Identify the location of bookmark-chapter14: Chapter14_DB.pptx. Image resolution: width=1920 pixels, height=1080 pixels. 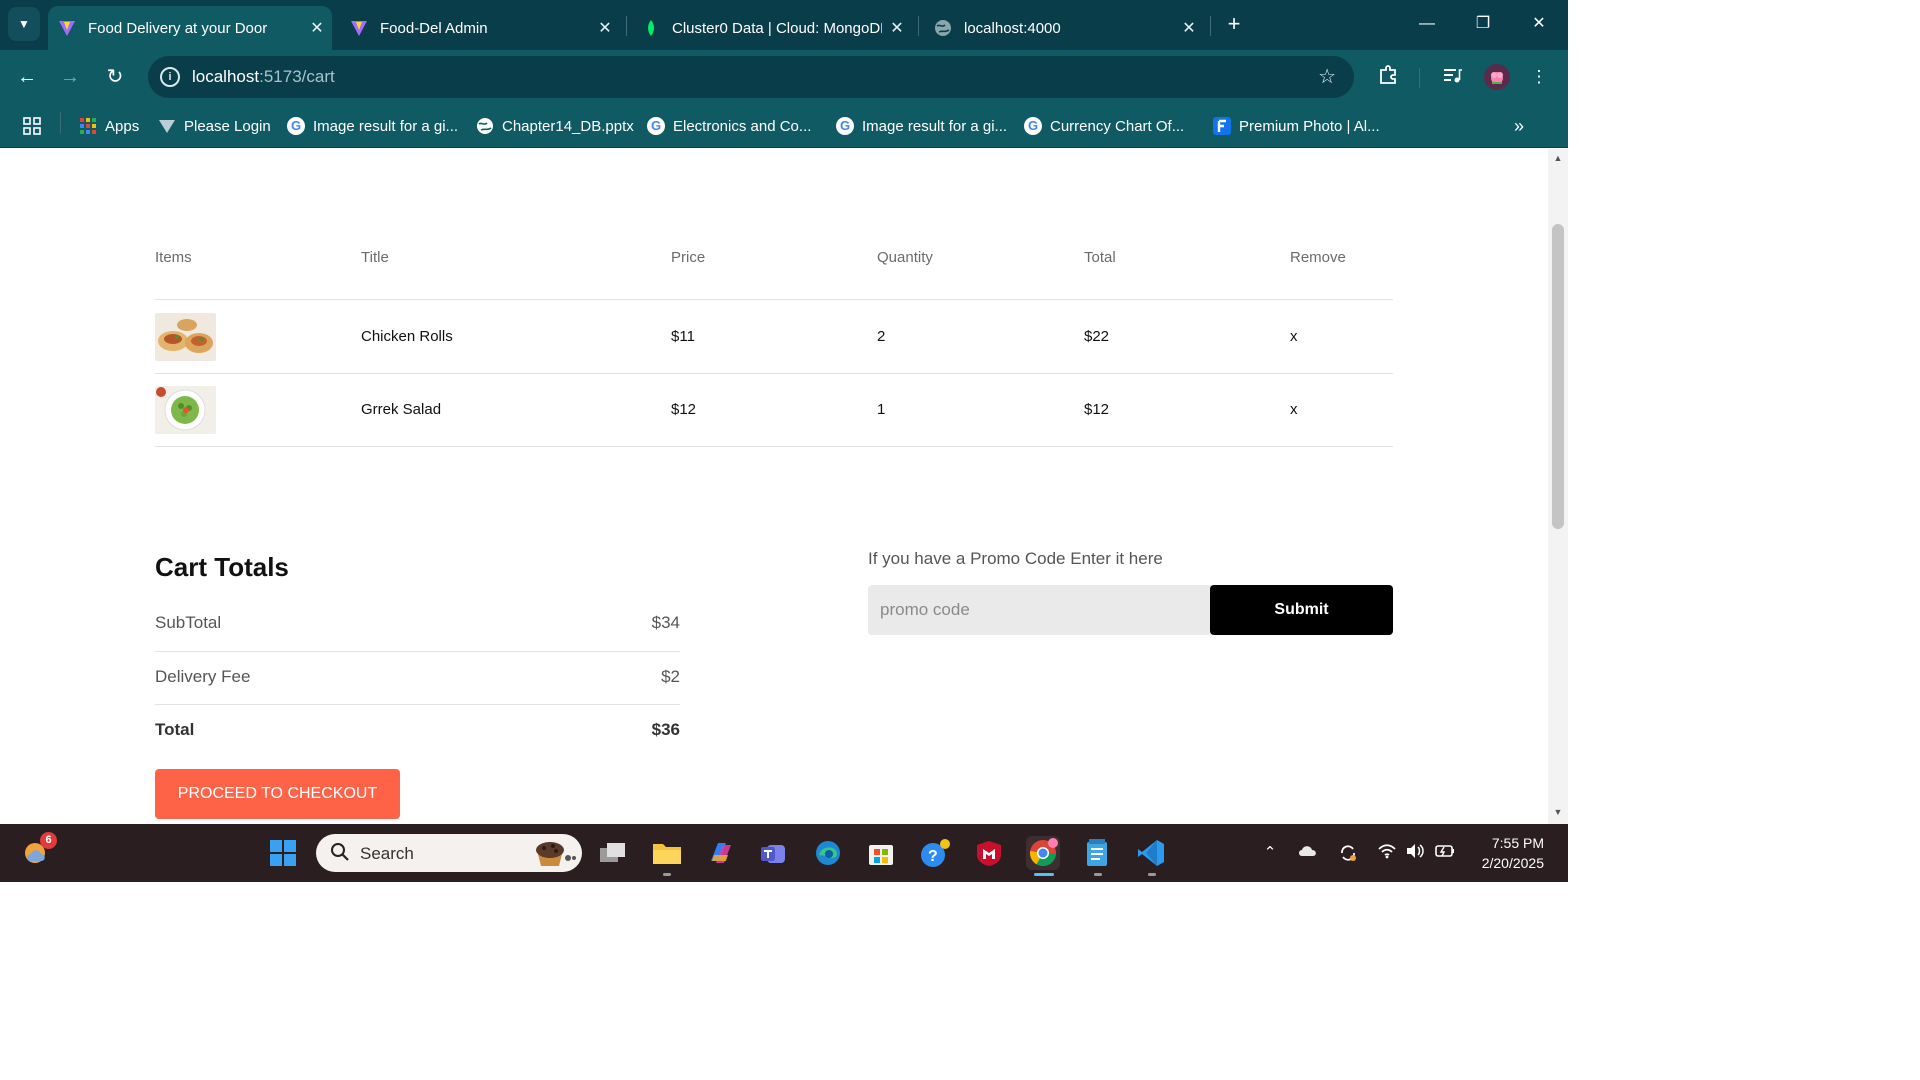
(555, 126).